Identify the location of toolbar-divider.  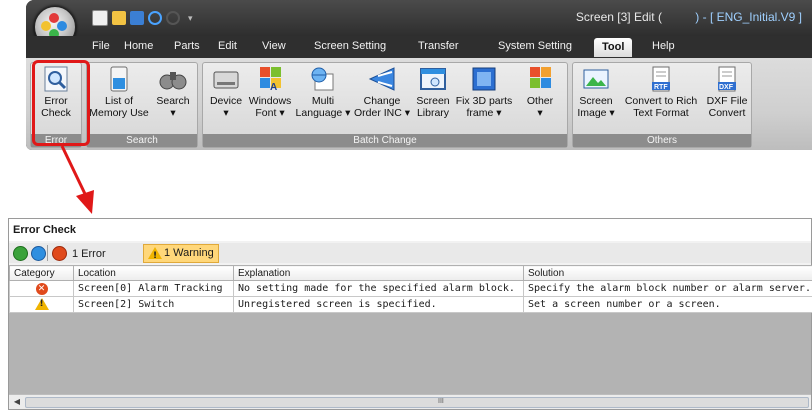
(47, 253).